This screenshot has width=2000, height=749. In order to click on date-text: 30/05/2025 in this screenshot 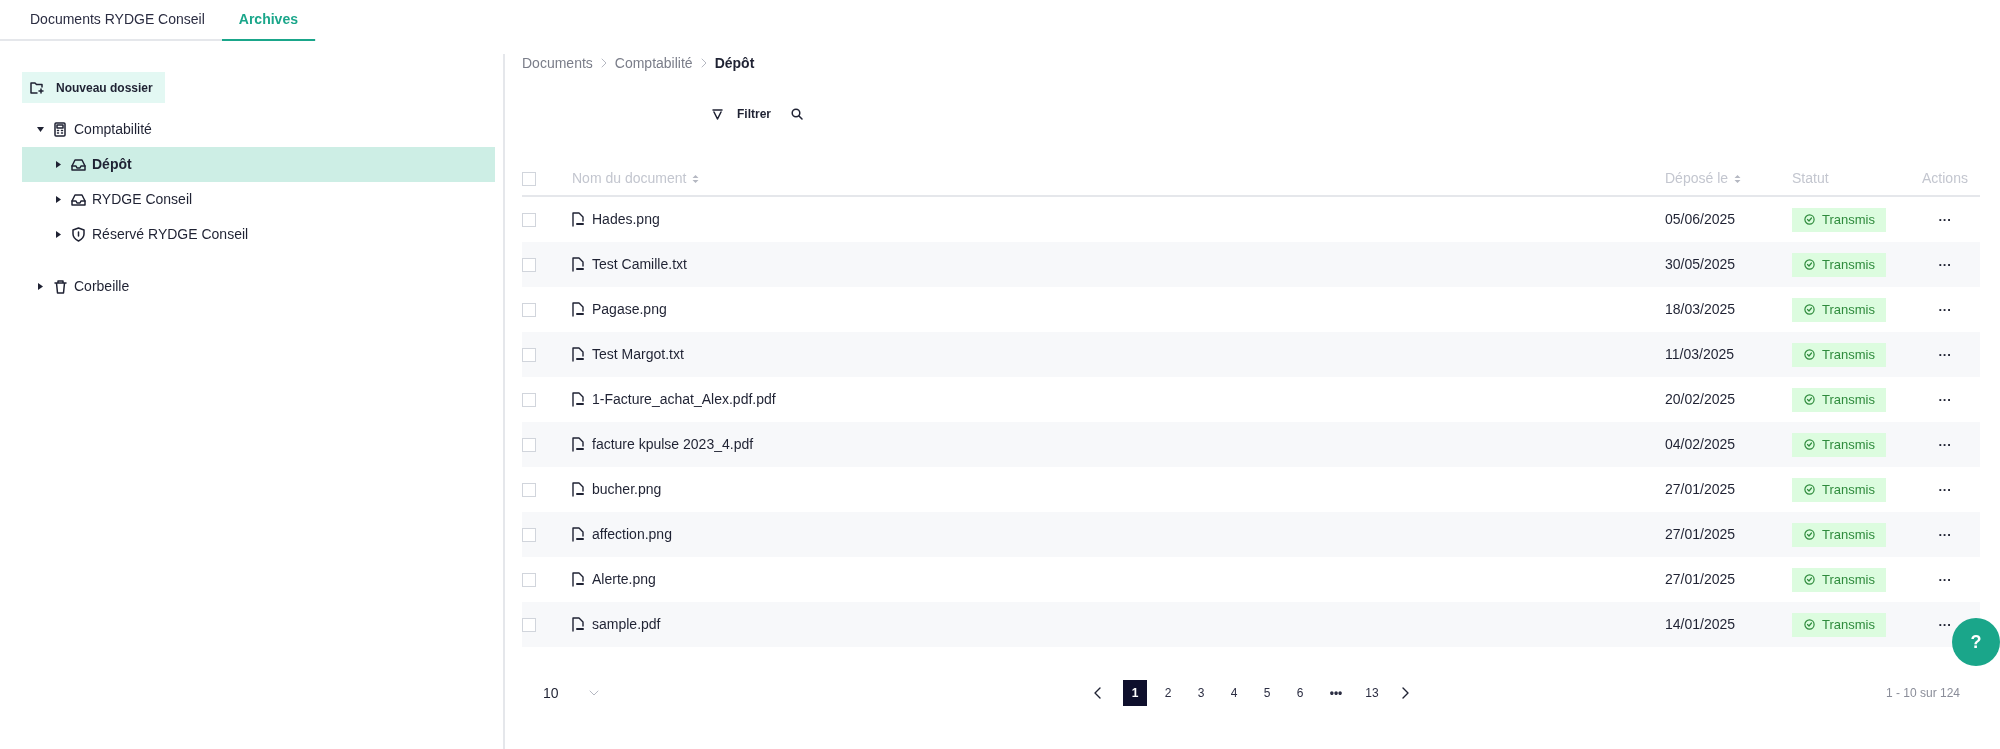, I will do `click(1701, 264)`.